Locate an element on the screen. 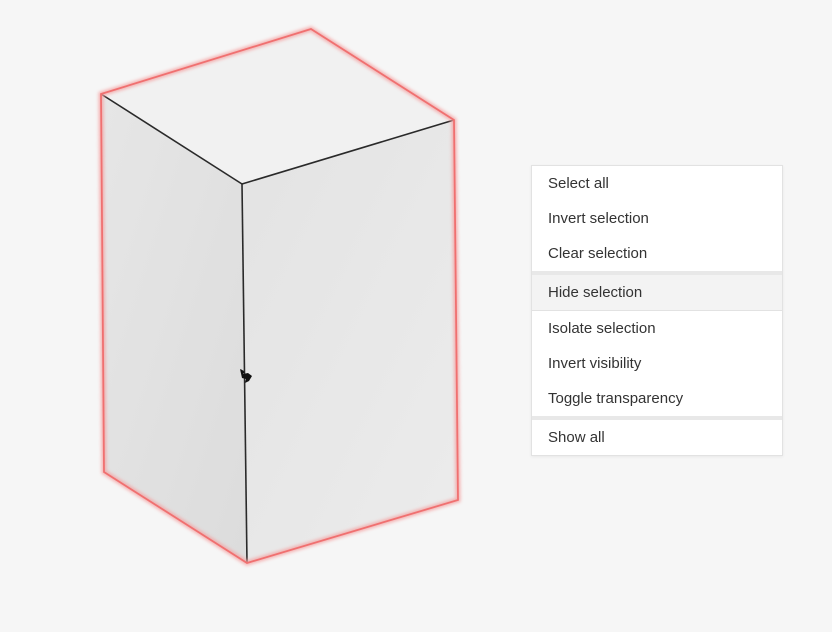 This screenshot has width=832, height=632. menu-item-invert-visibility: Invert visibility is located at coordinates (657, 363).